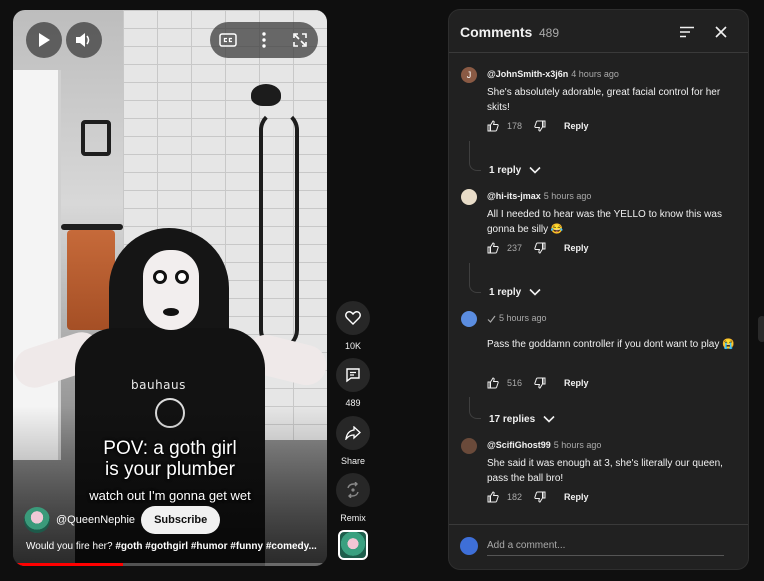 The height and width of the screenshot is (581, 764). What do you see at coordinates (605, 546) in the screenshot?
I see `add-comment-input` at bounding box center [605, 546].